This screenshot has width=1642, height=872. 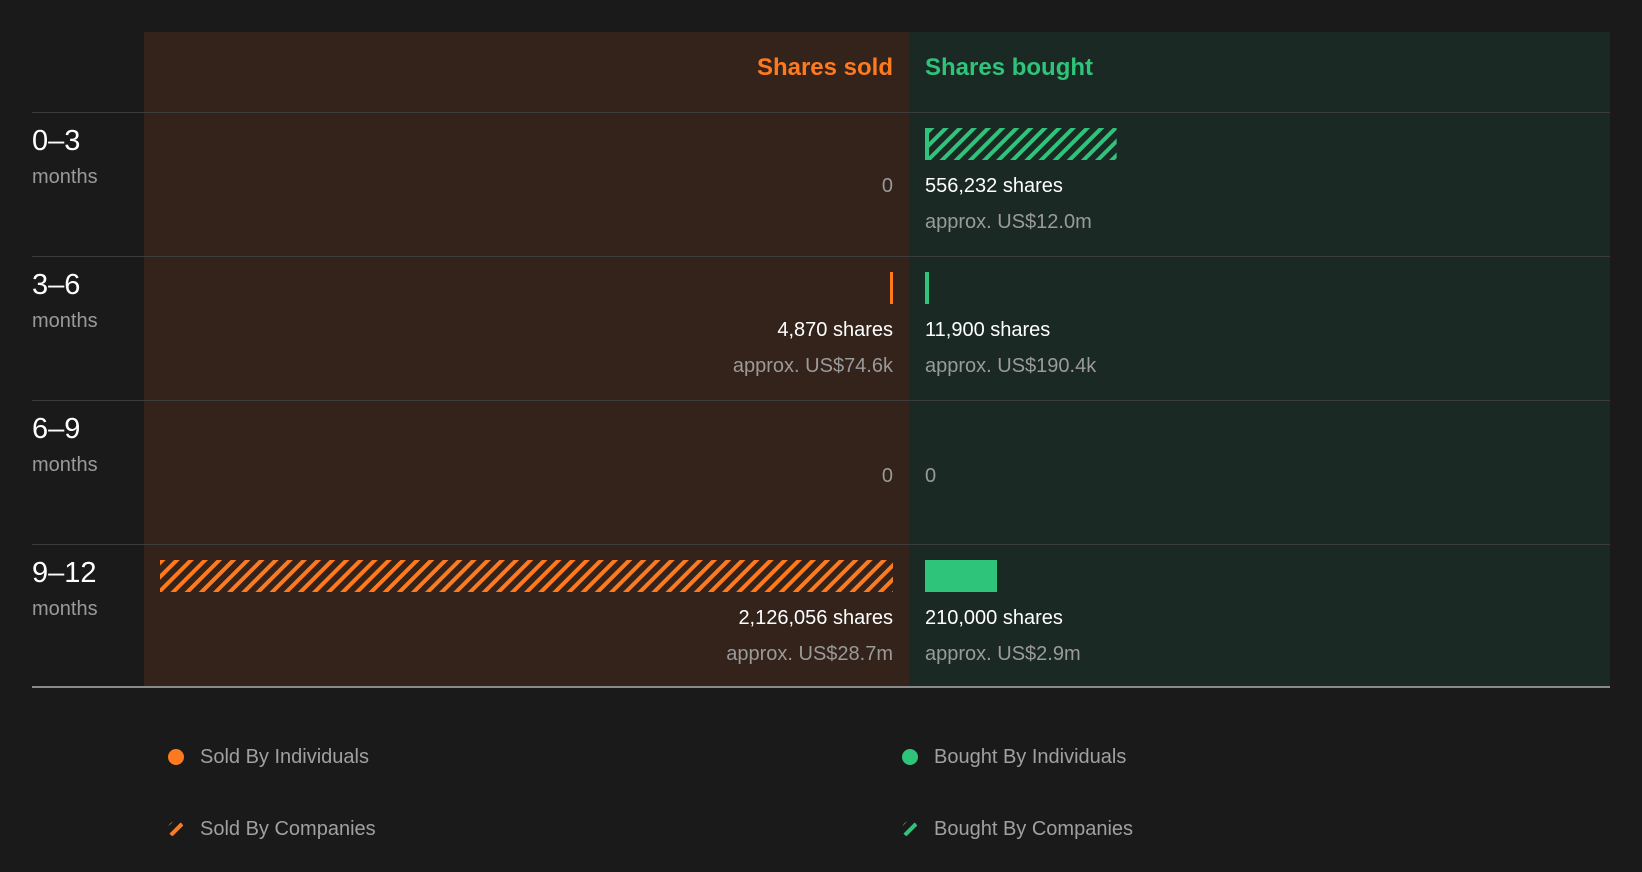 What do you see at coordinates (994, 618) in the screenshot?
I see `bought-shares-label: 210,000 shares` at bounding box center [994, 618].